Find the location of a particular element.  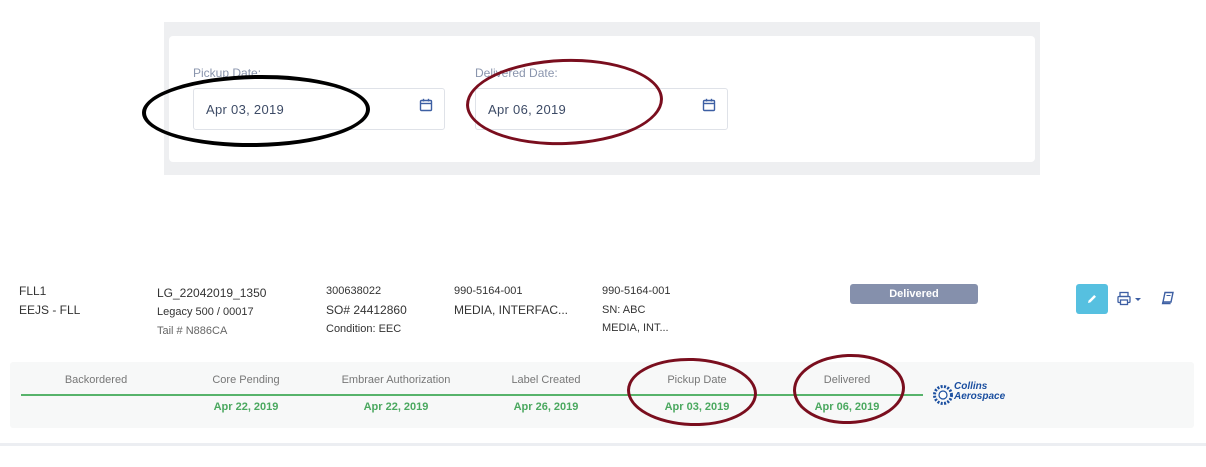

step-date-delivered: Apr 06, 2019 is located at coordinates (847, 407).